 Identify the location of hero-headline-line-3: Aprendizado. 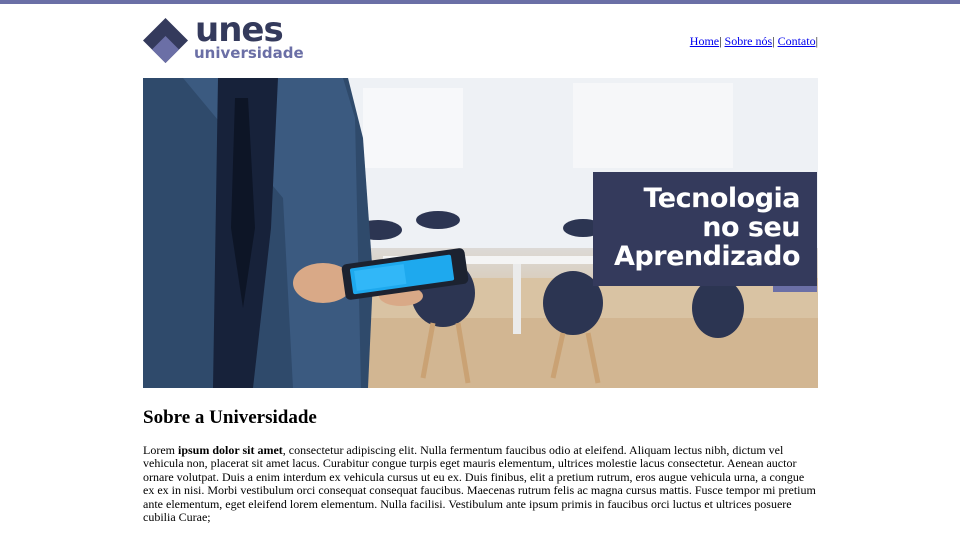
(707, 256).